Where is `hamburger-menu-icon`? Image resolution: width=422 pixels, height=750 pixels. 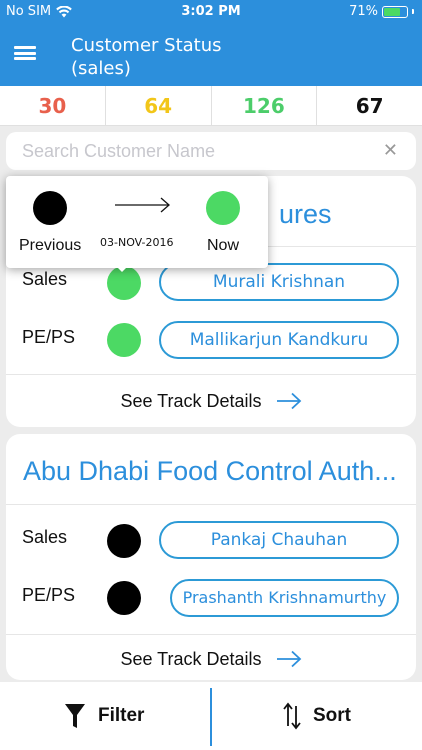 hamburger-menu-icon is located at coordinates (25, 53).